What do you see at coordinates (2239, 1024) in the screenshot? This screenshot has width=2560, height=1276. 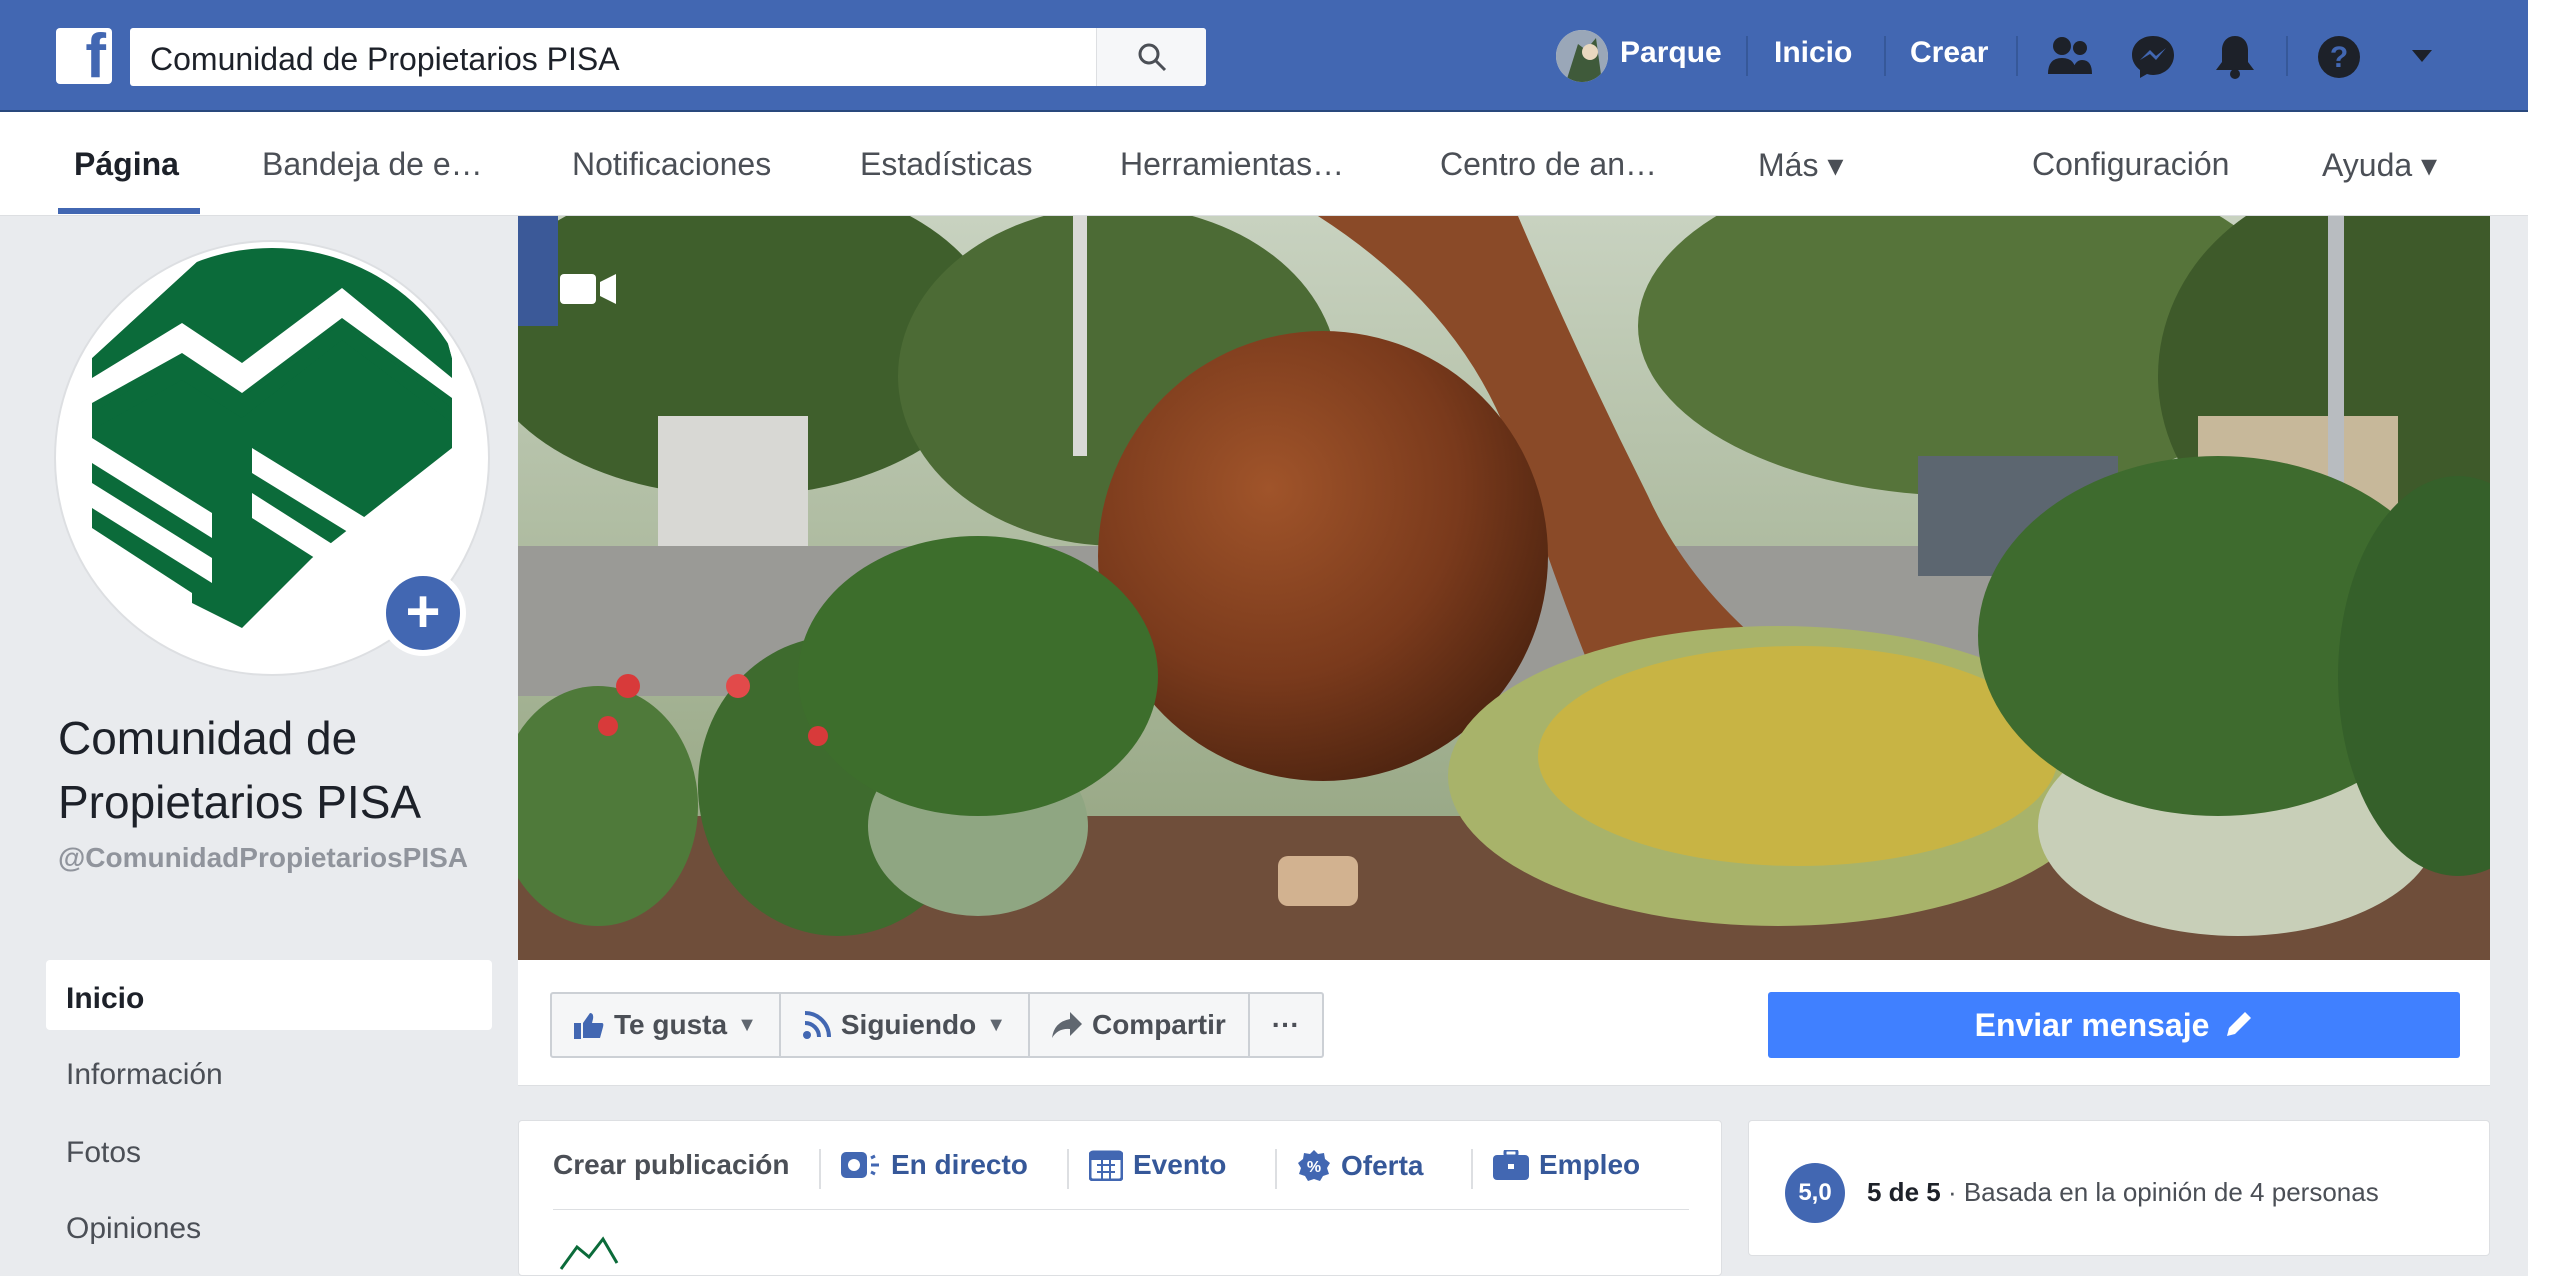 I see `pencil-icon` at bounding box center [2239, 1024].